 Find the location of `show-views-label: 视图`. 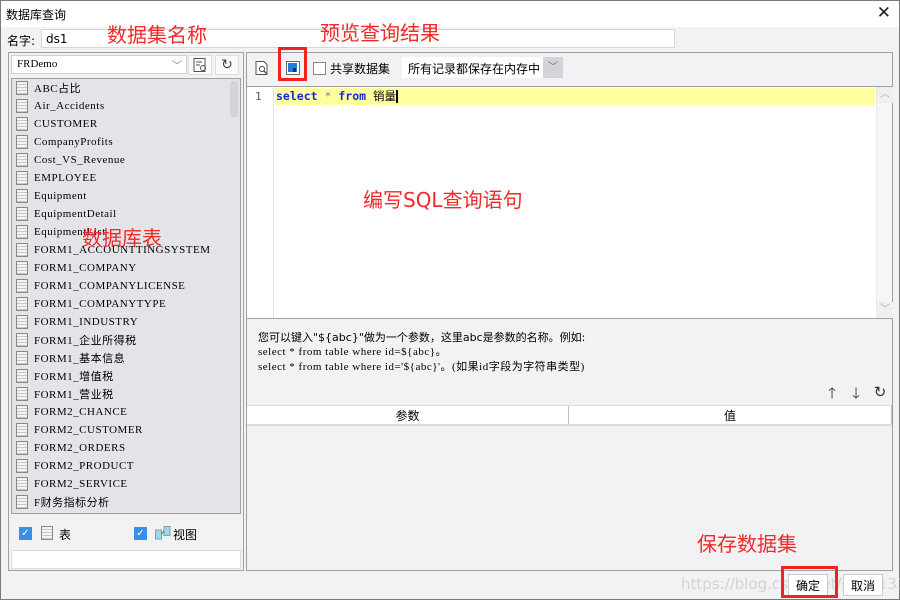

show-views-label: 视图 is located at coordinates (185, 535).